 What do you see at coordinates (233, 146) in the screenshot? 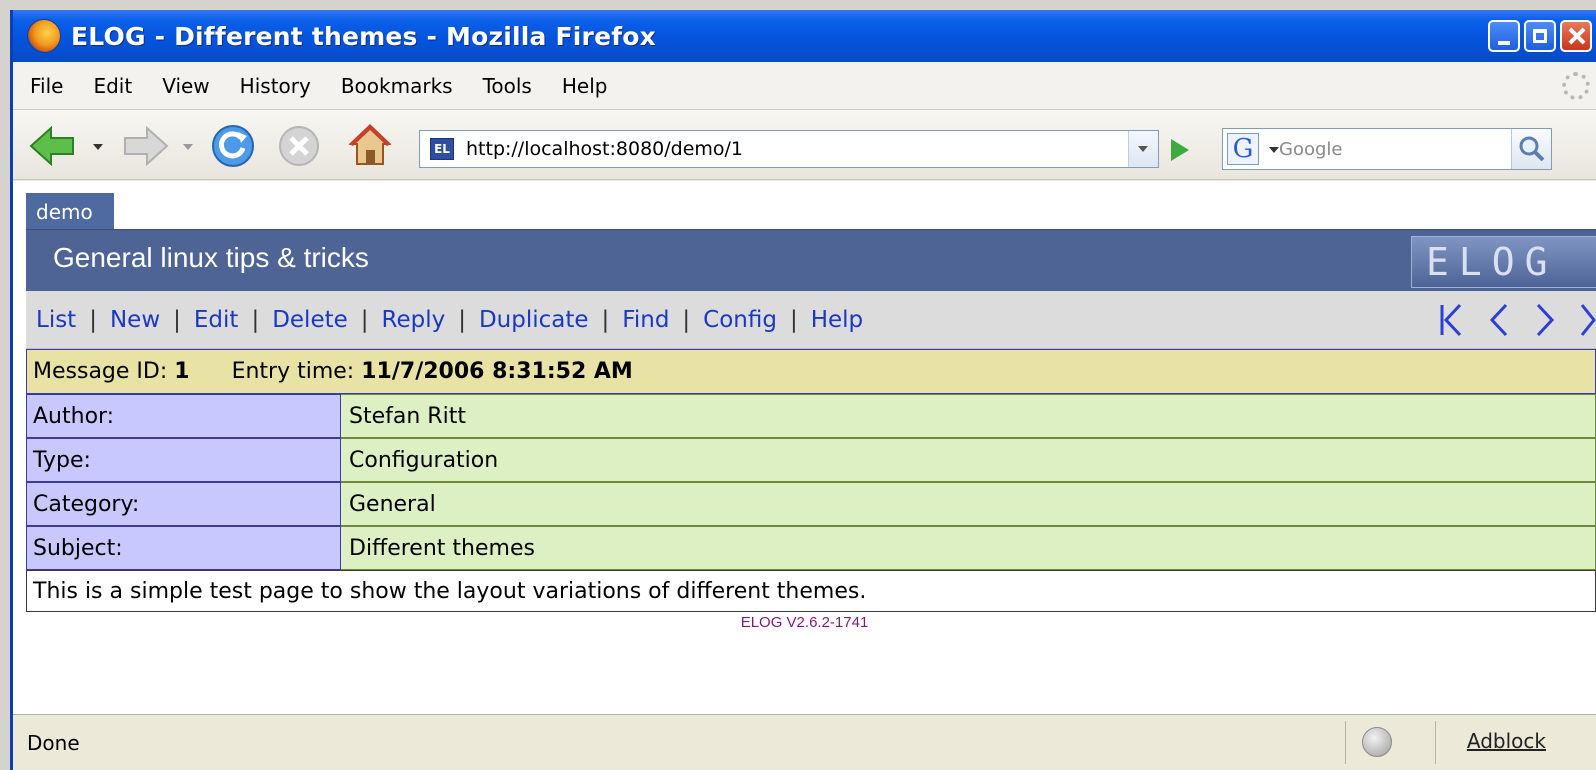
I see `reload-icon` at bounding box center [233, 146].